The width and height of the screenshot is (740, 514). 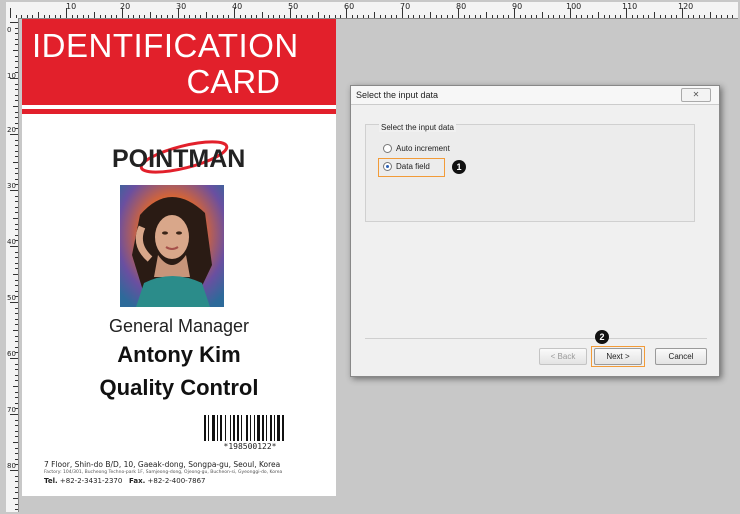 I want to click on contact-line: Tel. +82-2-3431-2370 Fax. +82-2-400-7867, so click(x=125, y=481).